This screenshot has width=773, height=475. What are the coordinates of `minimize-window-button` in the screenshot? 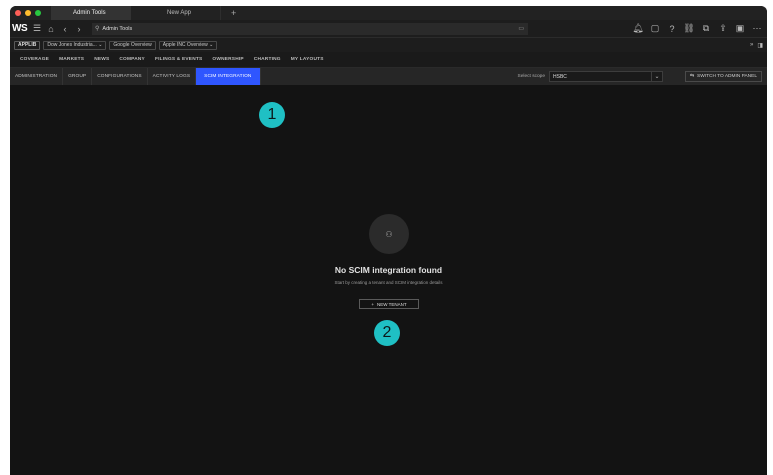 It's located at (28, 13).